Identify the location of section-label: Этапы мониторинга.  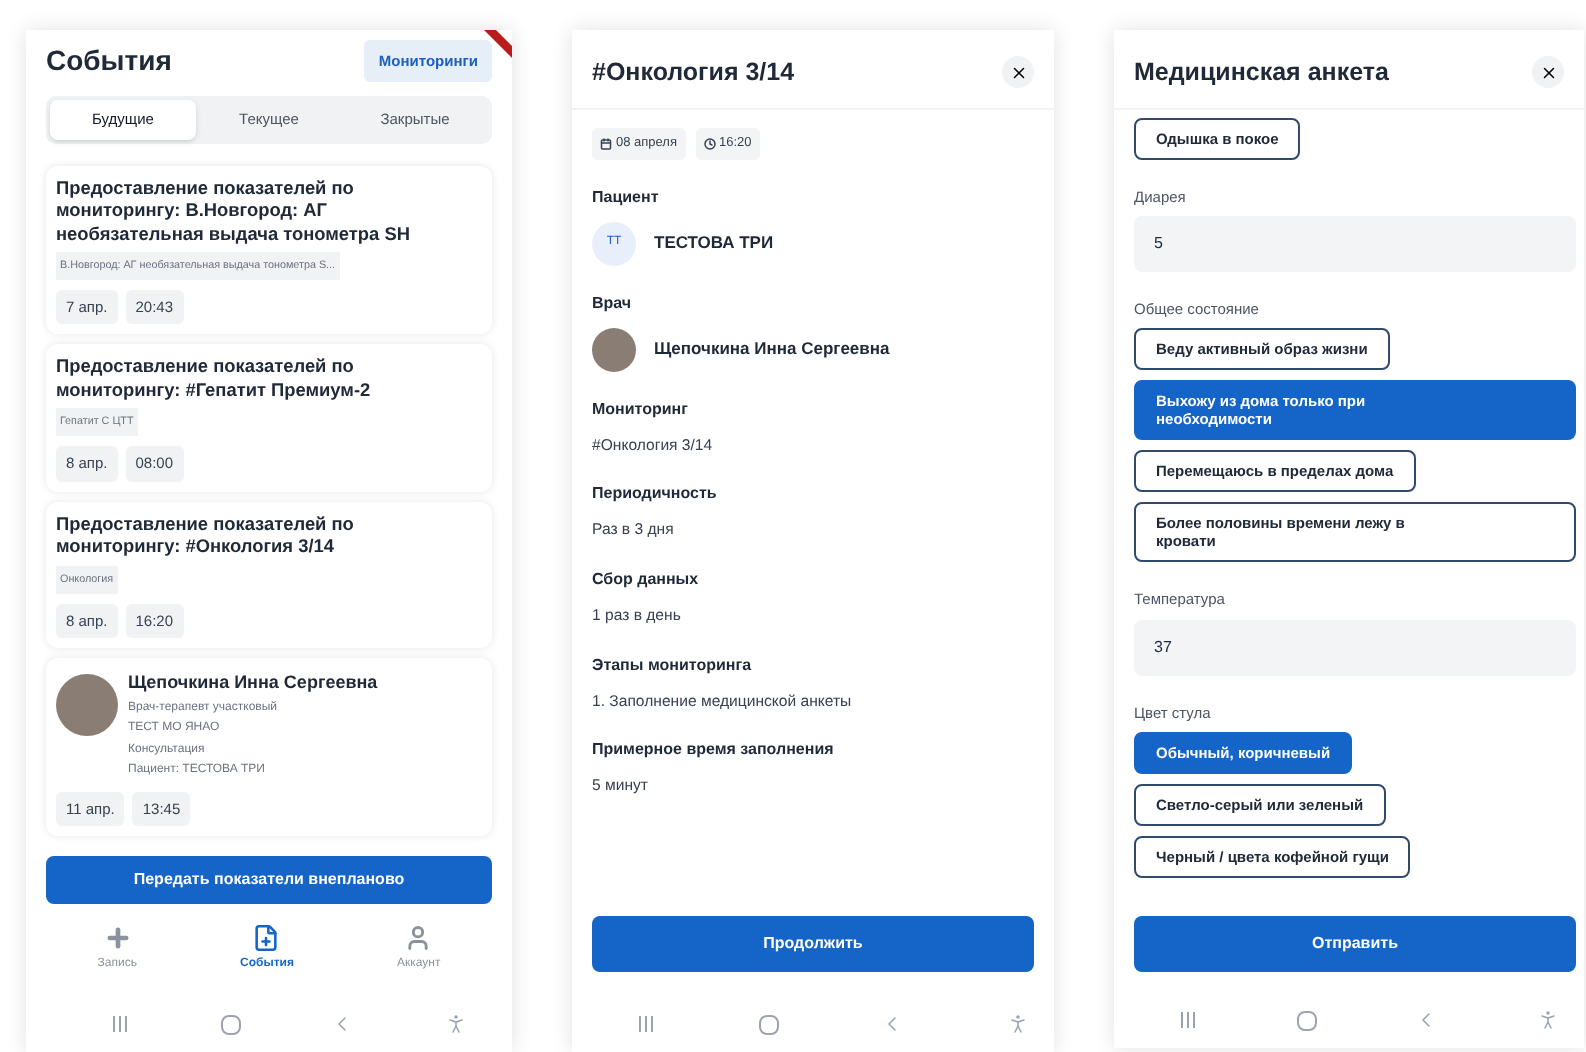
(673, 665).